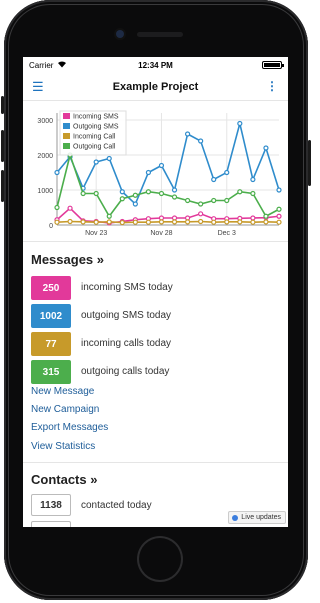 This screenshot has width=320, height=603. What do you see at coordinates (51, 316) in the screenshot?
I see `stat-badge: 1002` at bounding box center [51, 316].